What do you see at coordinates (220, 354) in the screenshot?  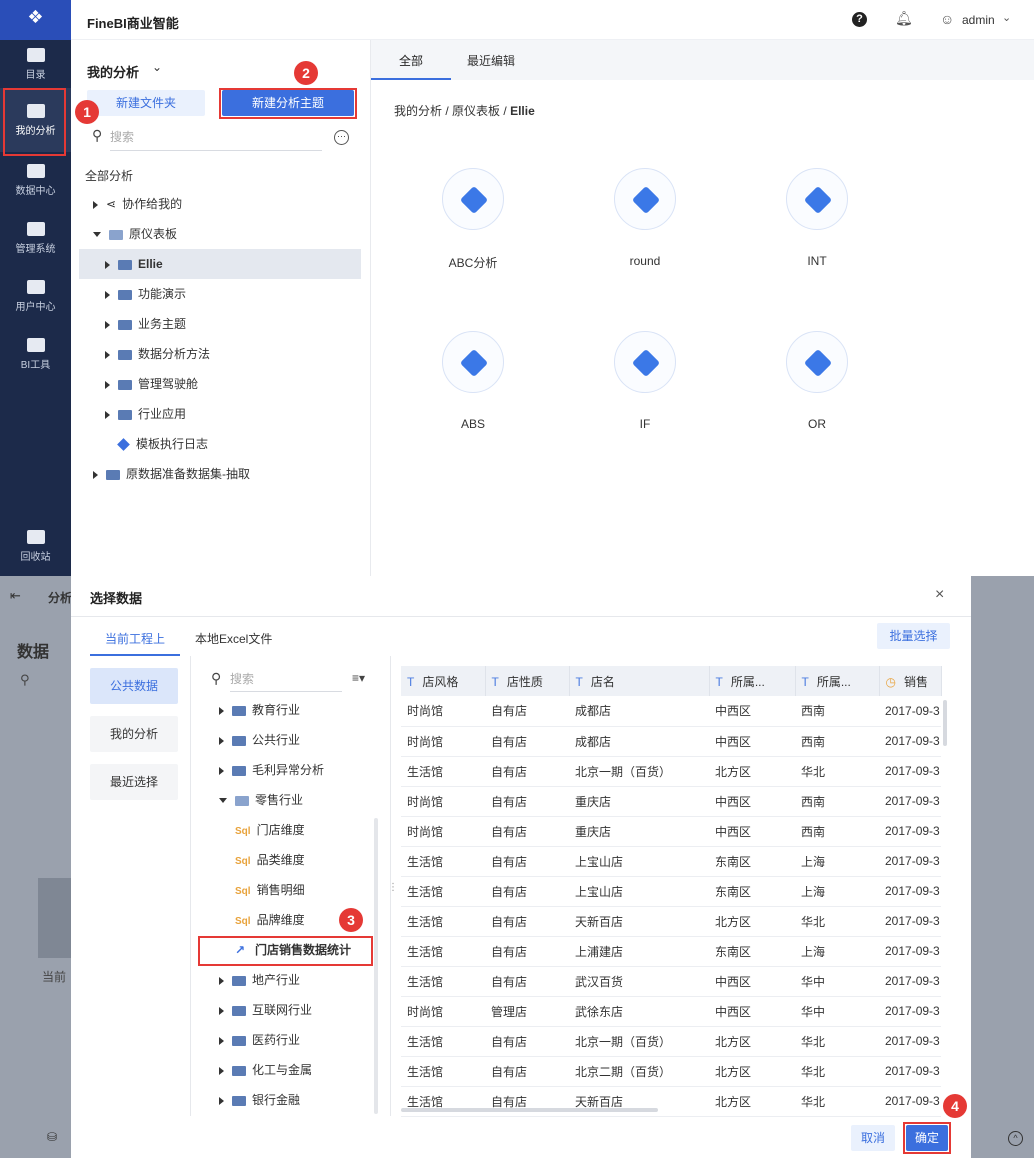 I see `tree-item-analysis-methods: 数据分析方法` at bounding box center [220, 354].